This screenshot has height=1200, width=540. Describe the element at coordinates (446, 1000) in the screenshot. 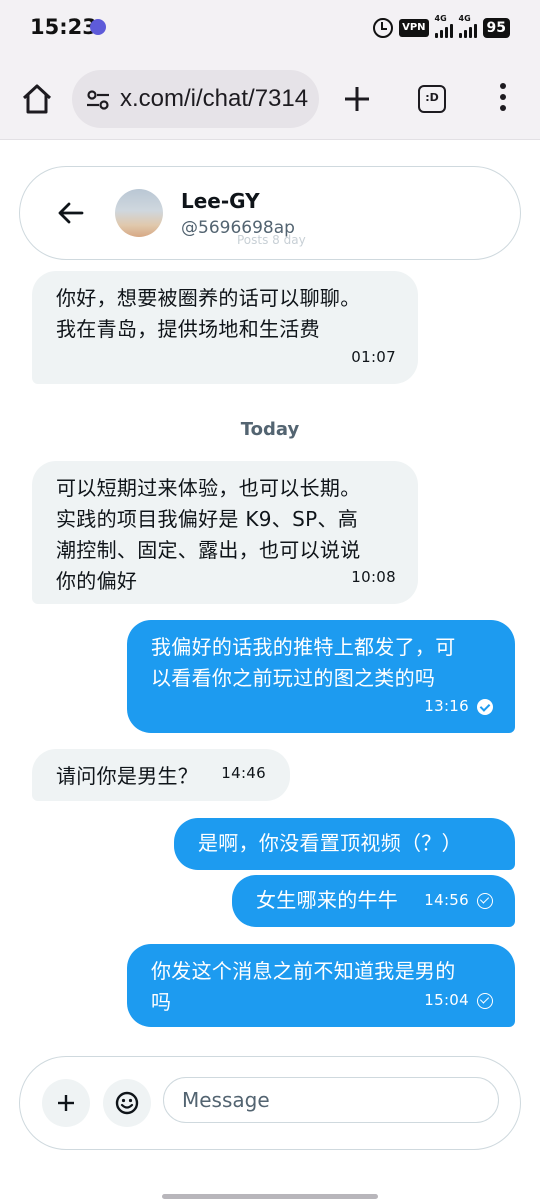

I see `message-time: 15:04` at that location.